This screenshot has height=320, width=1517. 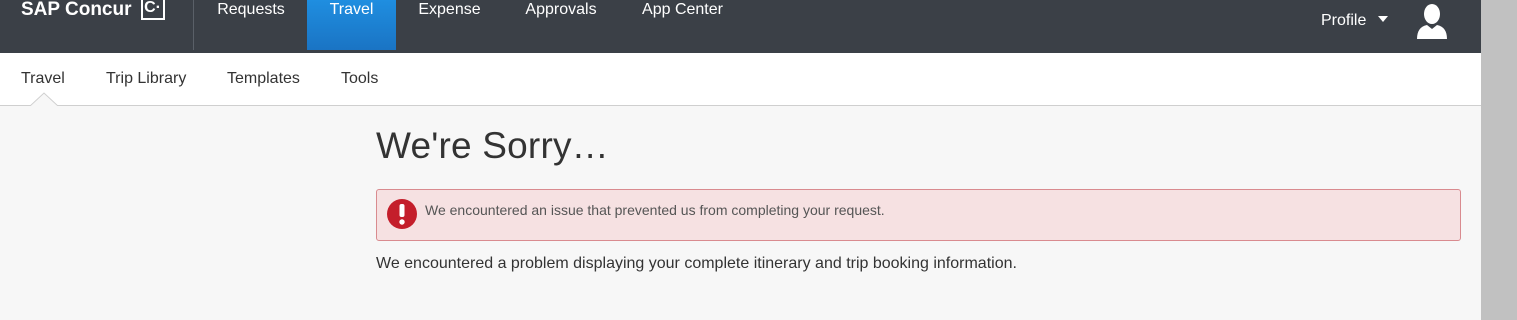 I want to click on chevron-down-icon, so click(x=1383, y=19).